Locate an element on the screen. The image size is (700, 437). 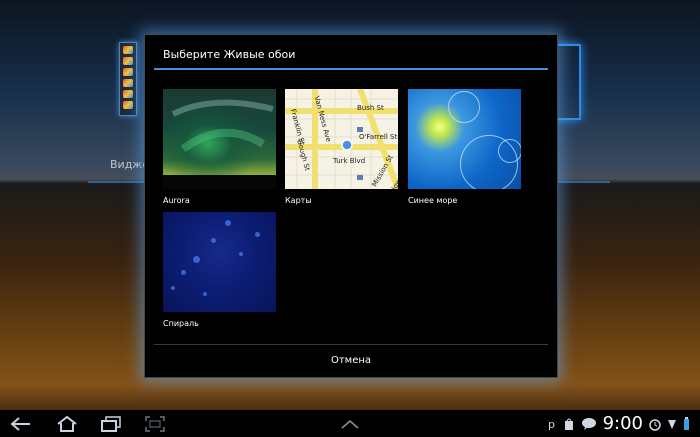
system-bar: р 9:00 is located at coordinates (350, 423).